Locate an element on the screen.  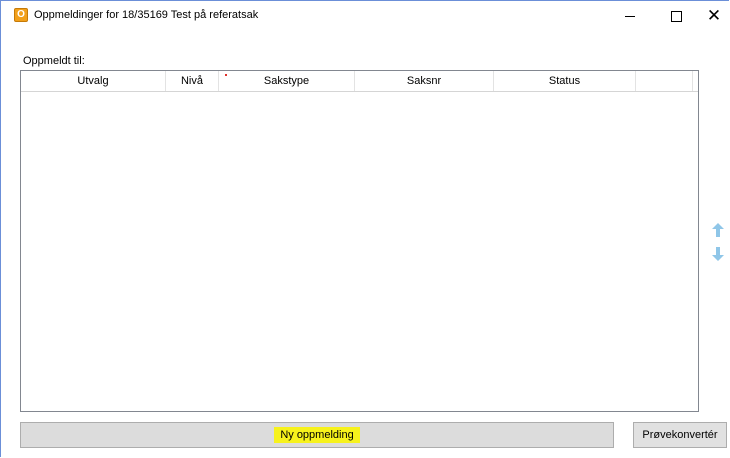
arrow-up-icon is located at coordinates (718, 230).